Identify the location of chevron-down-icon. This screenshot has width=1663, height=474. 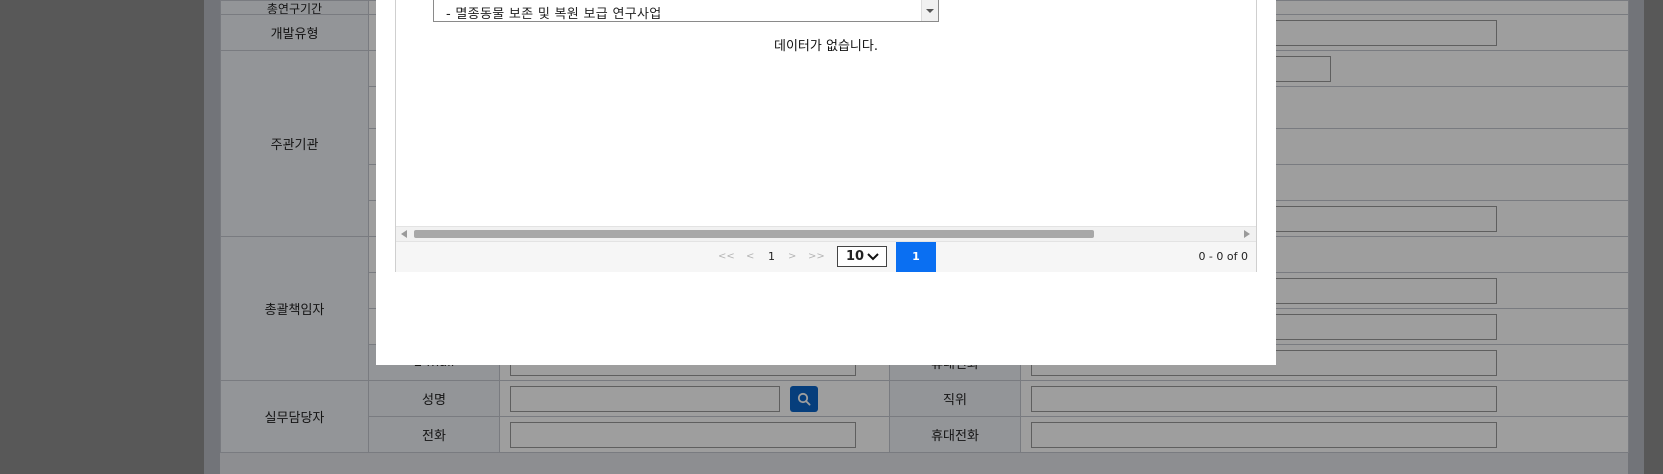
(873, 257).